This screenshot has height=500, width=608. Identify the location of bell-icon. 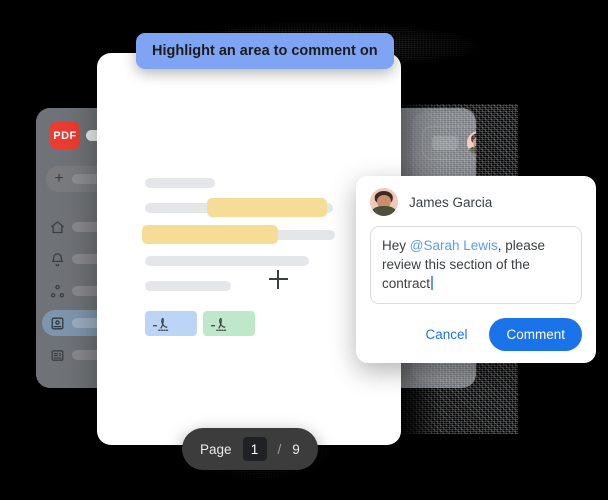
(57, 259).